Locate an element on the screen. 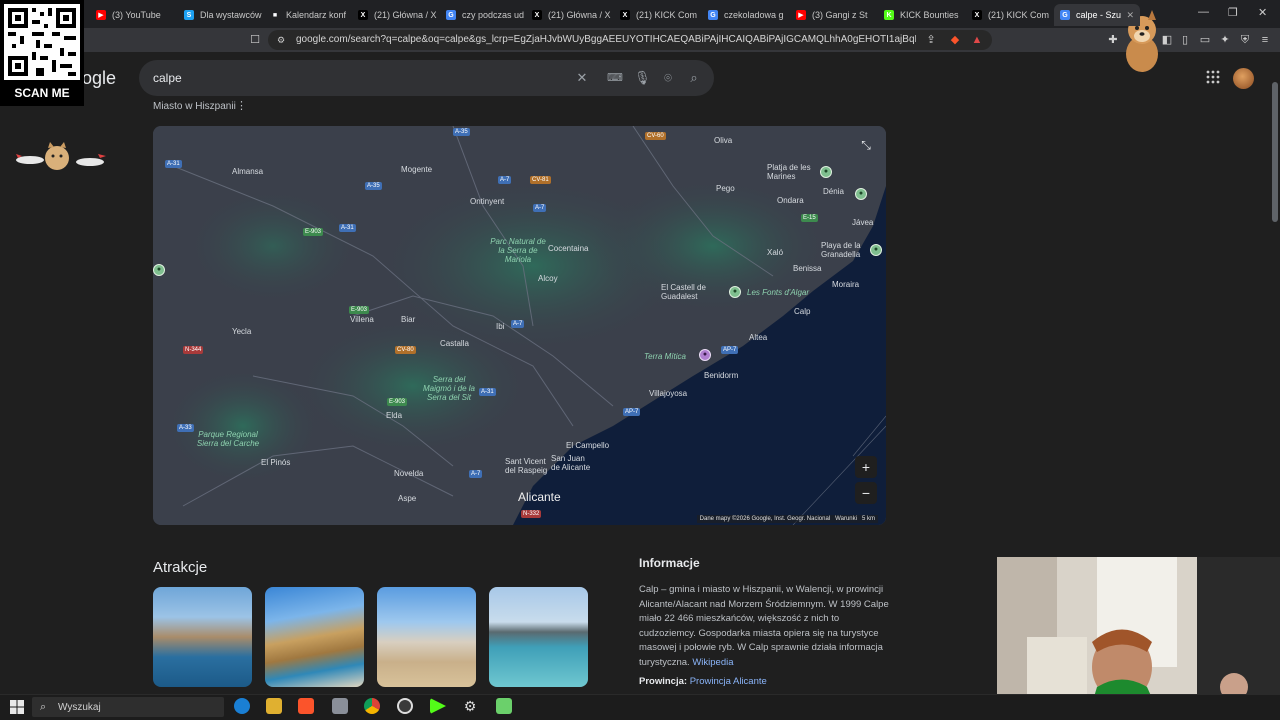 Image resolution: width=1280 pixels, height=720 pixels. windows-start-icon is located at coordinates (17, 707).